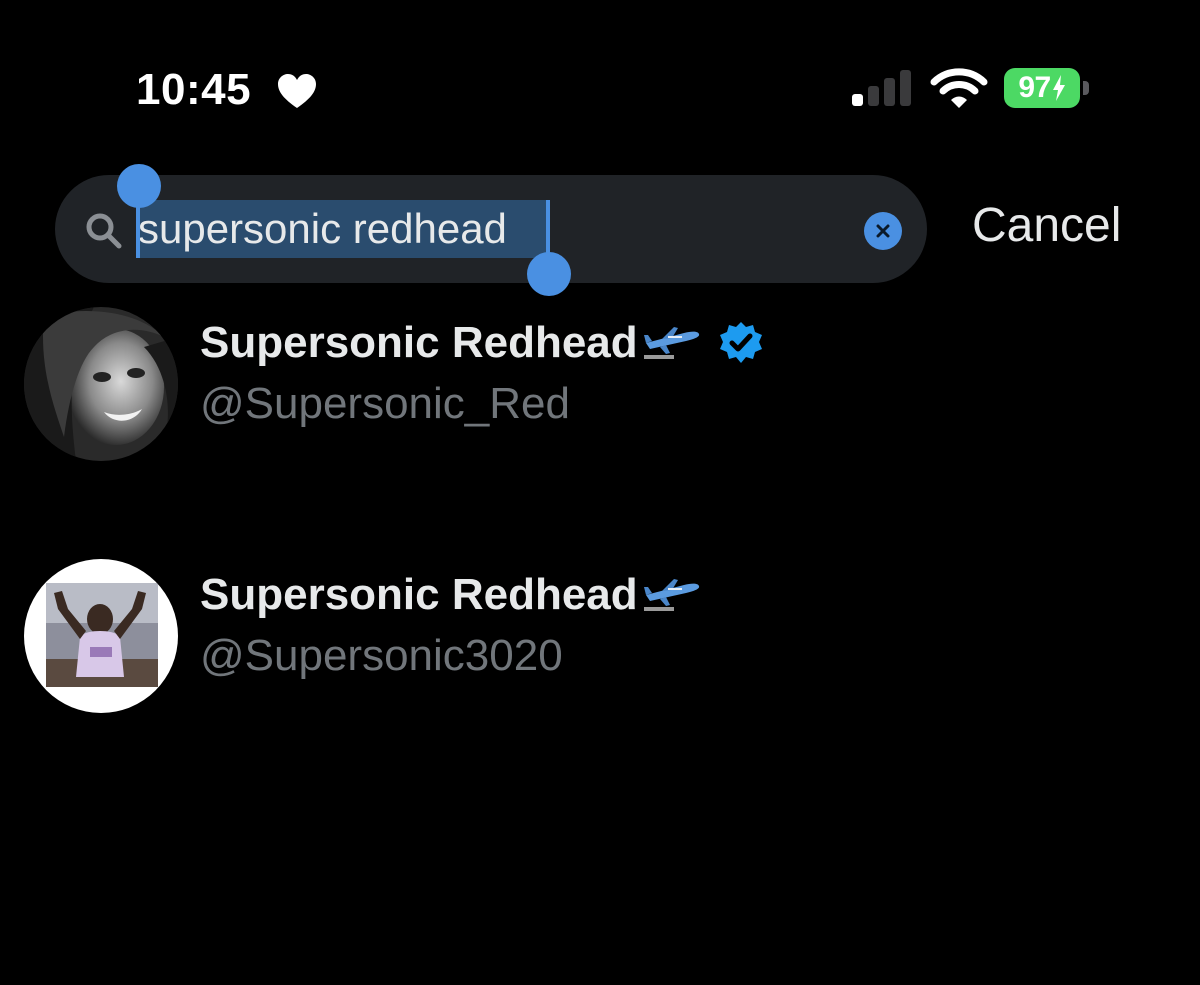  Describe the element at coordinates (104, 231) in the screenshot. I see `search-icon` at that location.